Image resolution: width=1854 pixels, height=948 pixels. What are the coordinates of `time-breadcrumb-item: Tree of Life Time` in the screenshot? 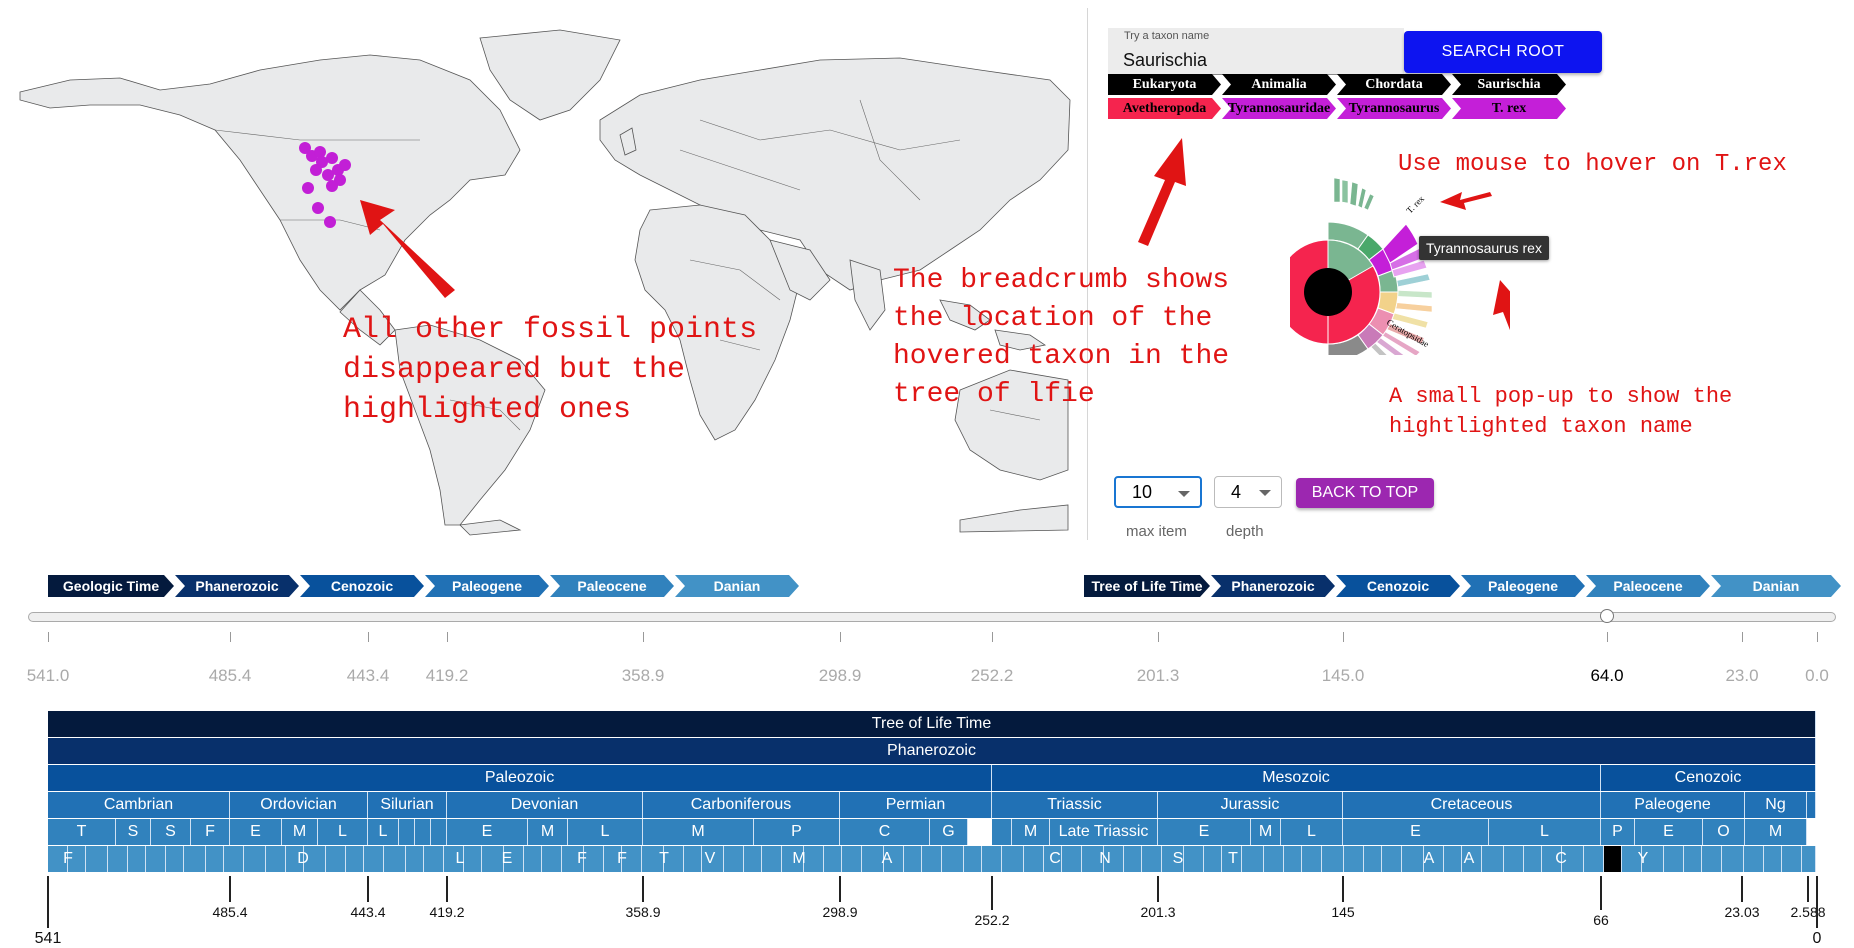 It's located at (1147, 586).